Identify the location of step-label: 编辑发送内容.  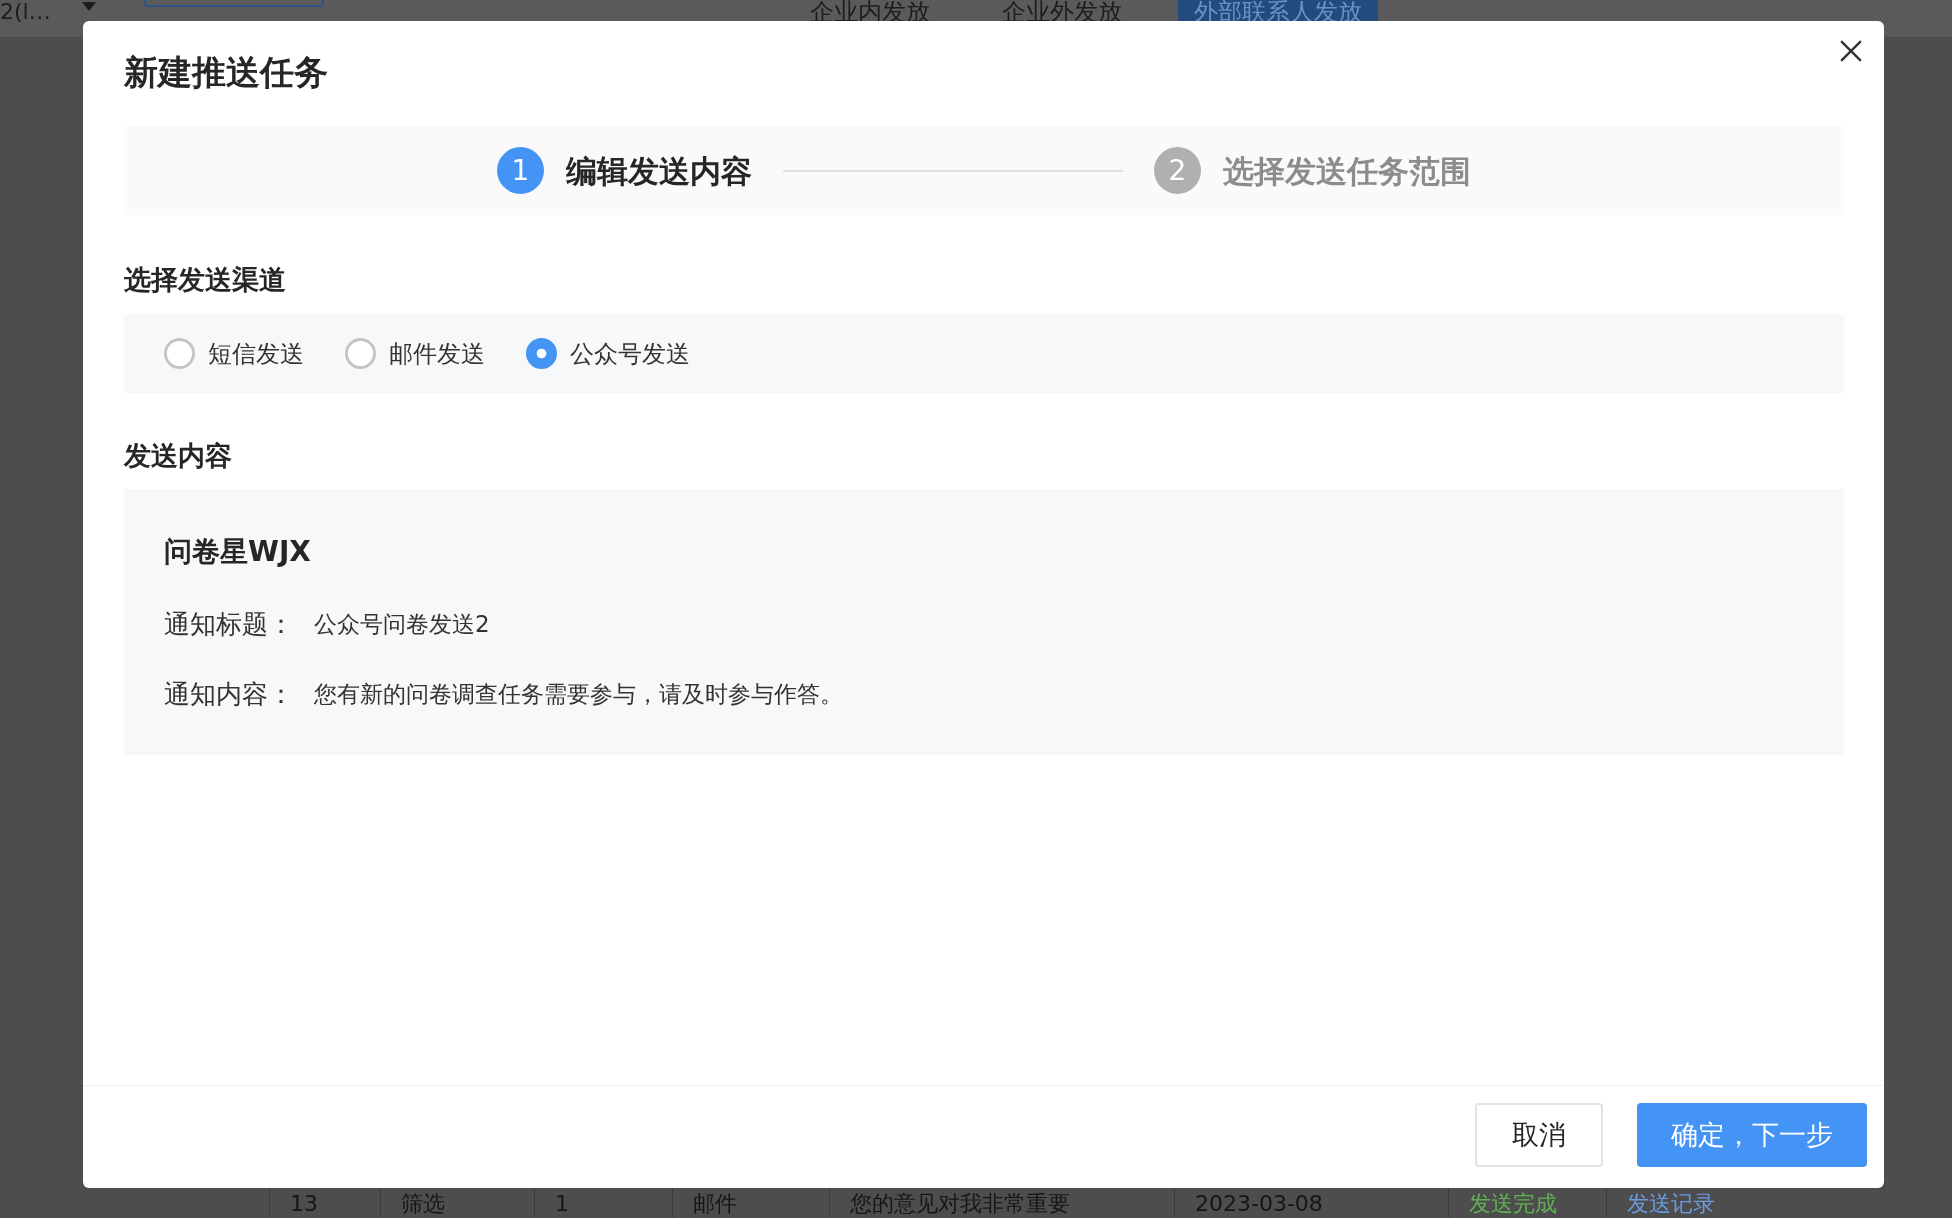
(659, 171).